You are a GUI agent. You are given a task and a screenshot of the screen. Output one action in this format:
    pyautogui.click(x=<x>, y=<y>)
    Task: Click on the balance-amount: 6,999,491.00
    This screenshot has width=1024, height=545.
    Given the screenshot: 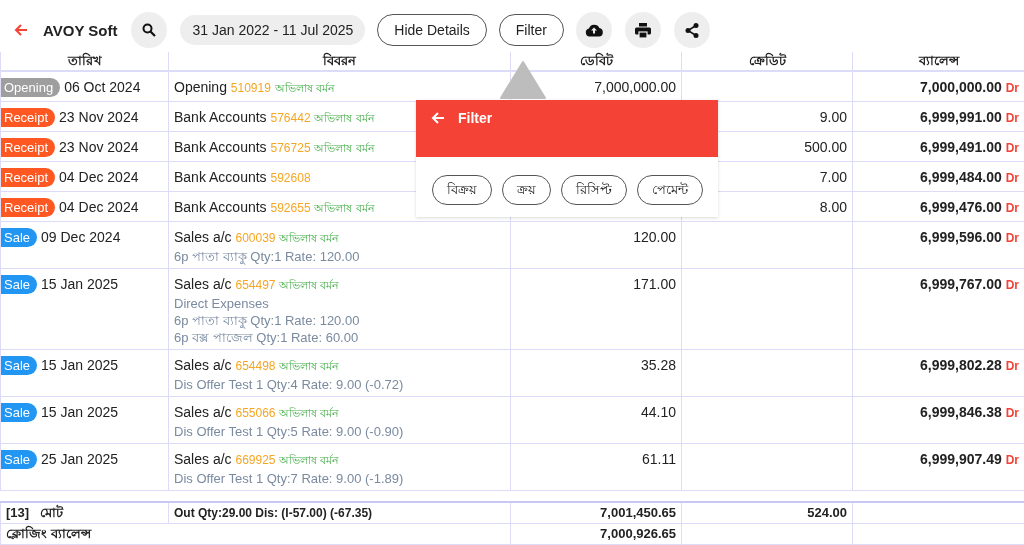 What is the action you would take?
    pyautogui.click(x=961, y=147)
    